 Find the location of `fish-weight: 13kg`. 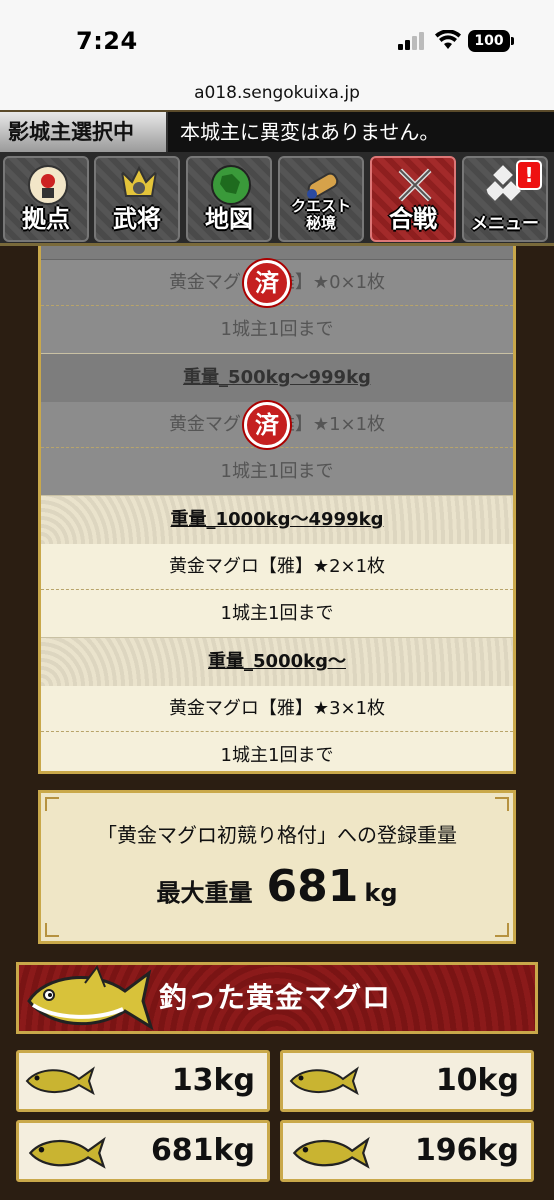

fish-weight: 13kg is located at coordinates (213, 1080).